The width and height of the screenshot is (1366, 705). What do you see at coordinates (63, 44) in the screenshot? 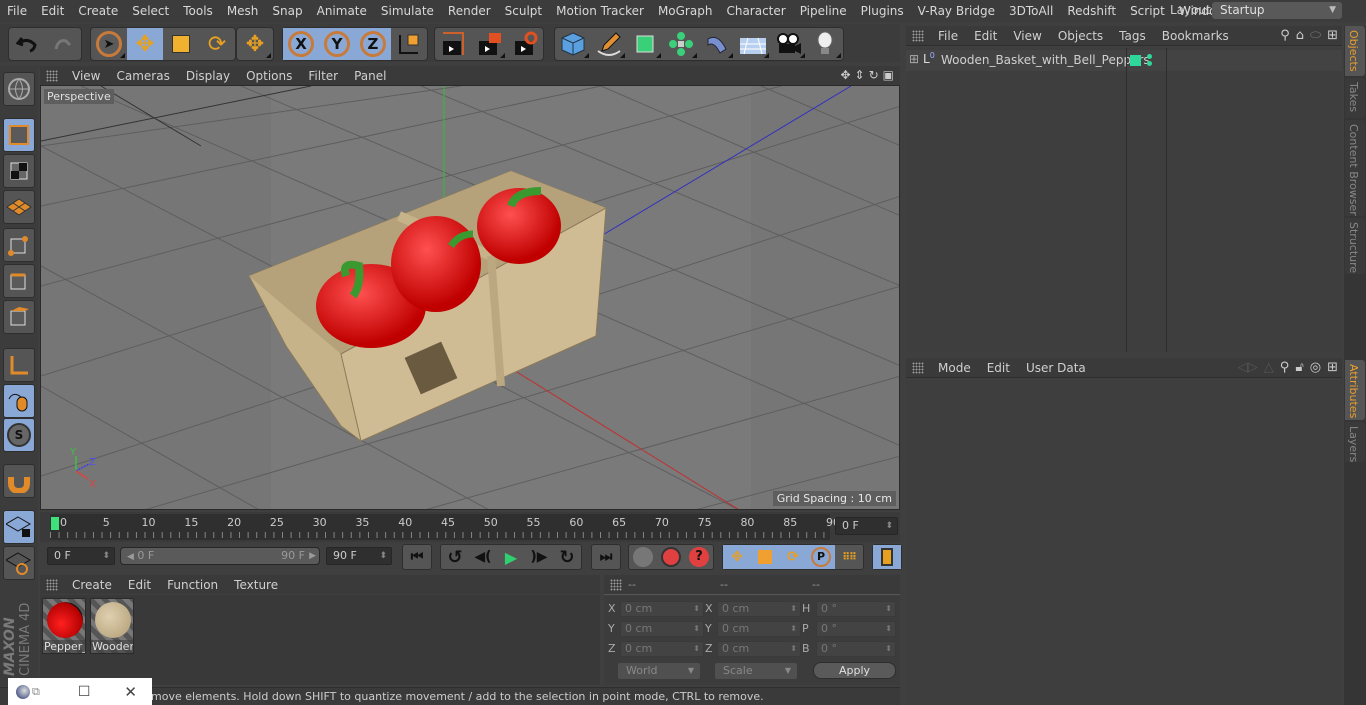
I see `redo-button` at bounding box center [63, 44].